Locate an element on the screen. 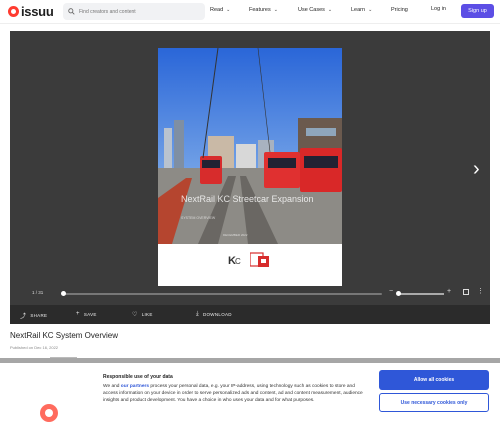  signup-button: Sign up is located at coordinates (477, 11).